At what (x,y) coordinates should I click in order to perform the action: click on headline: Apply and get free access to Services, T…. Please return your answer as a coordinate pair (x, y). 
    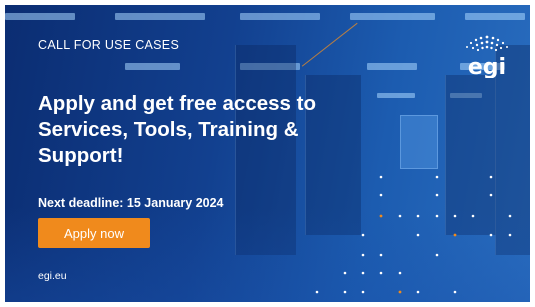
    Looking at the image, I should click on (177, 129).